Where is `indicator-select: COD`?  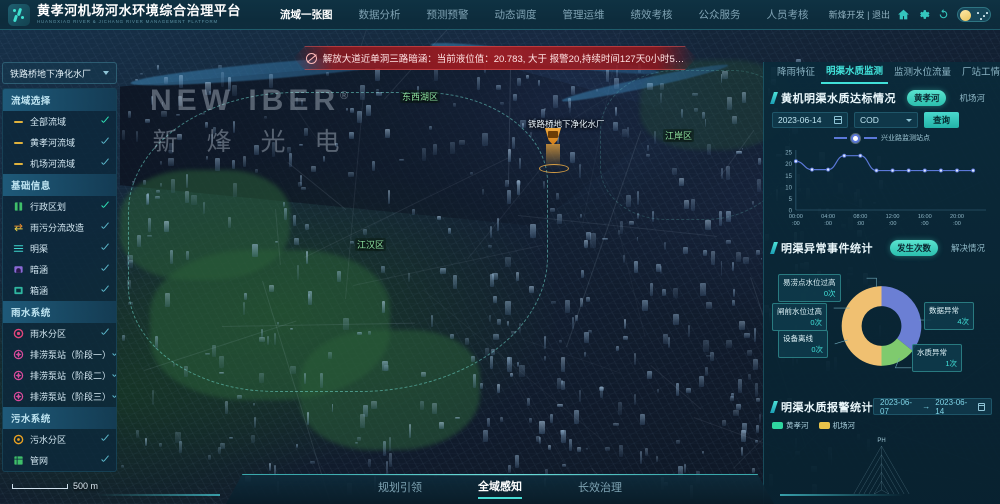 indicator-select: COD is located at coordinates (886, 120).